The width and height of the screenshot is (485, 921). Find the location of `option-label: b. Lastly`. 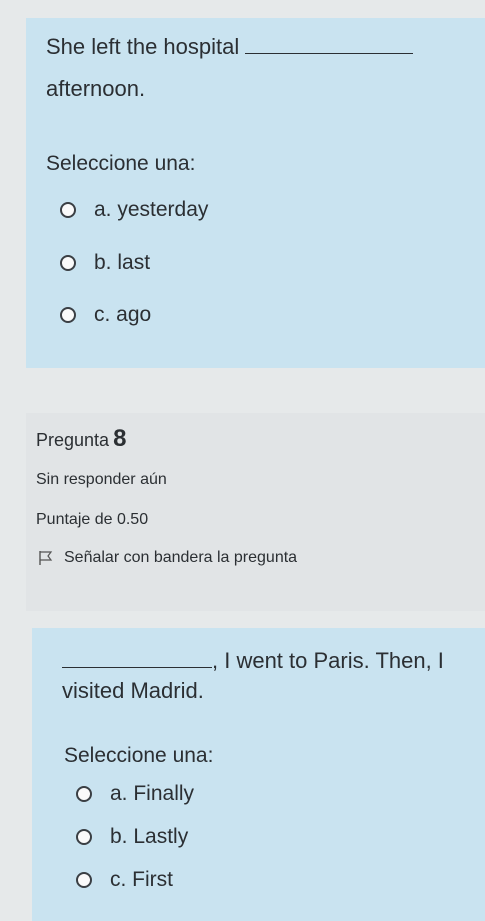

option-label: b. Lastly is located at coordinates (149, 836).